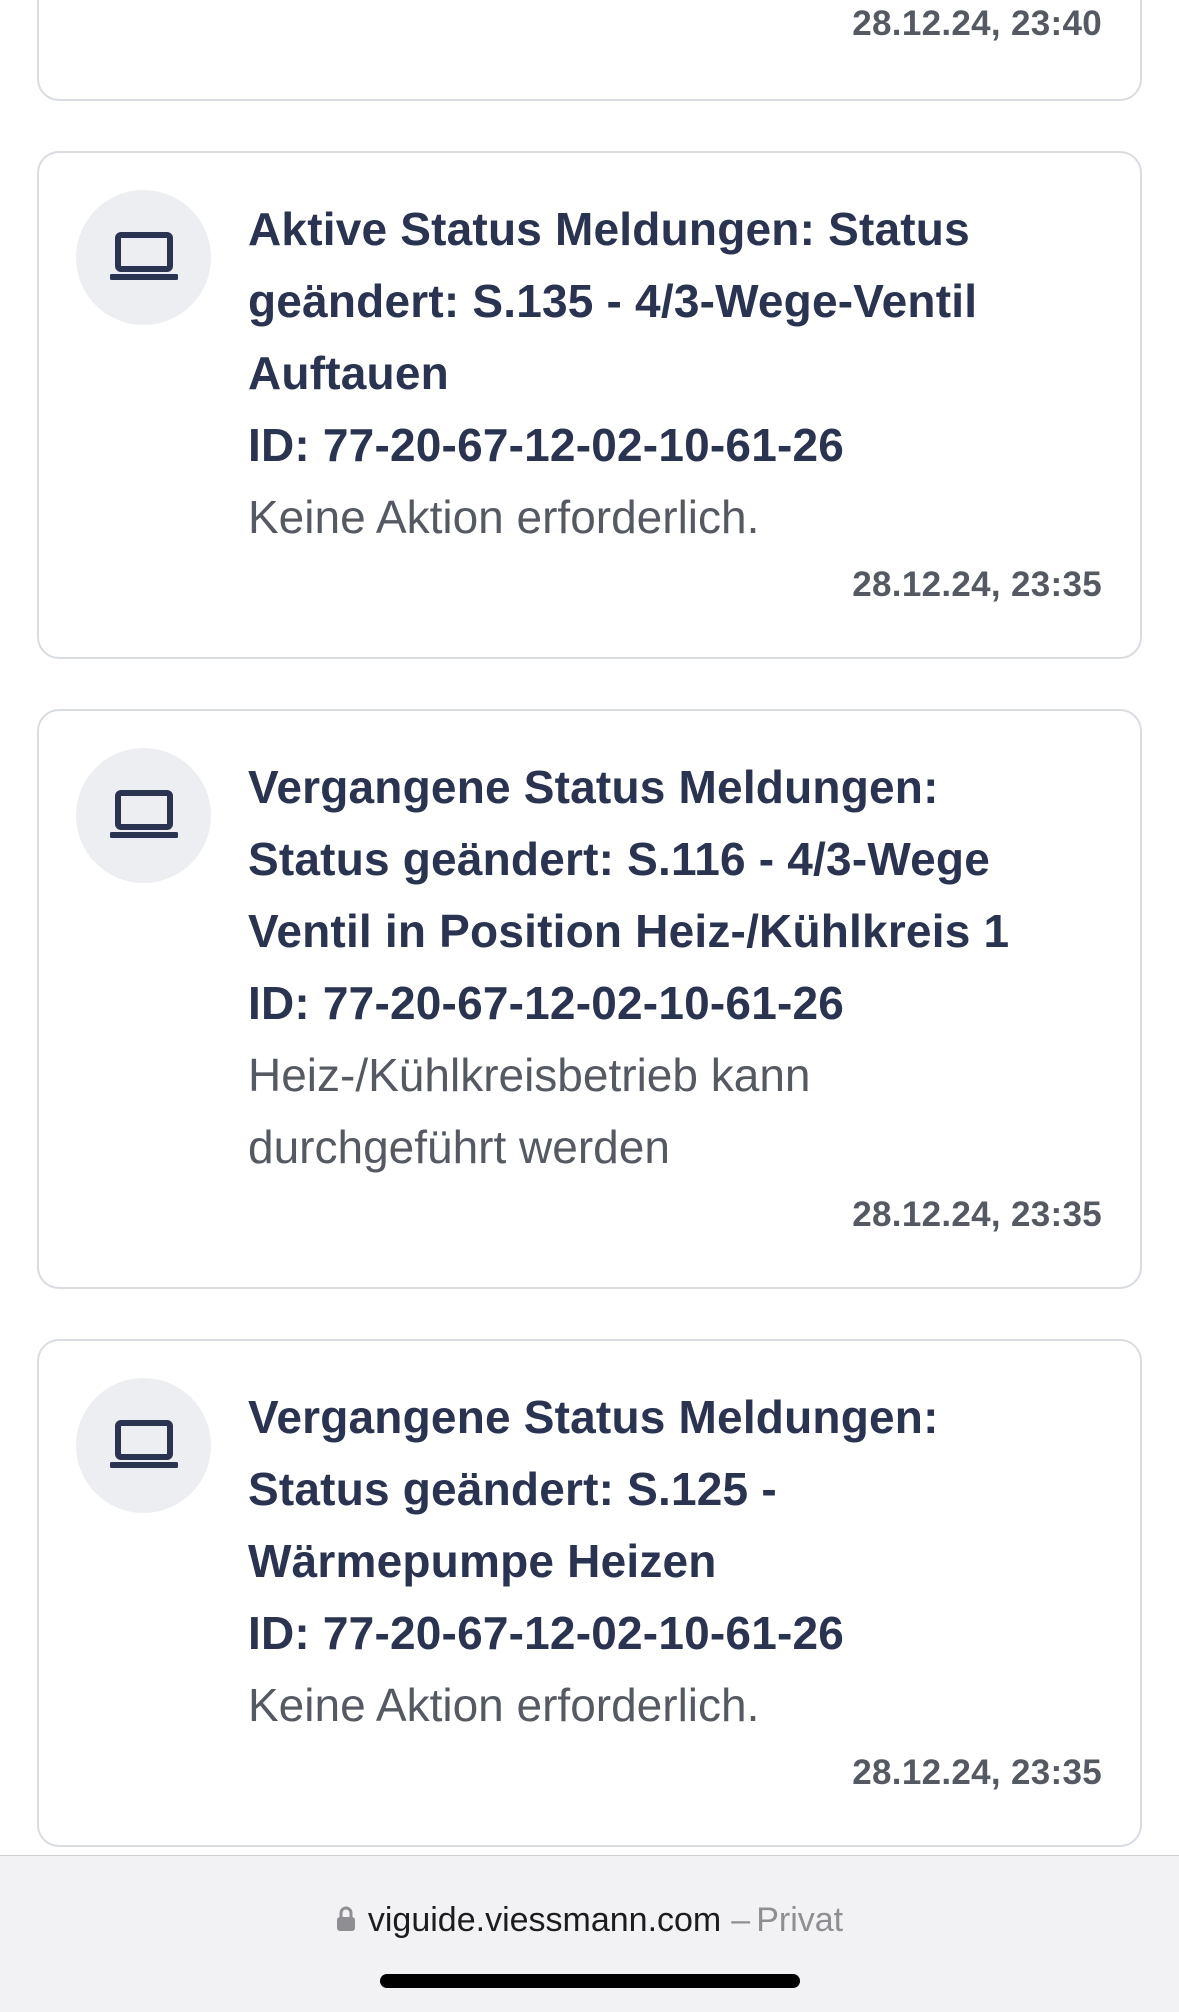  Describe the element at coordinates (512, 1489) in the screenshot. I see `notification-title-line: Status geändert: S.125 -` at that location.